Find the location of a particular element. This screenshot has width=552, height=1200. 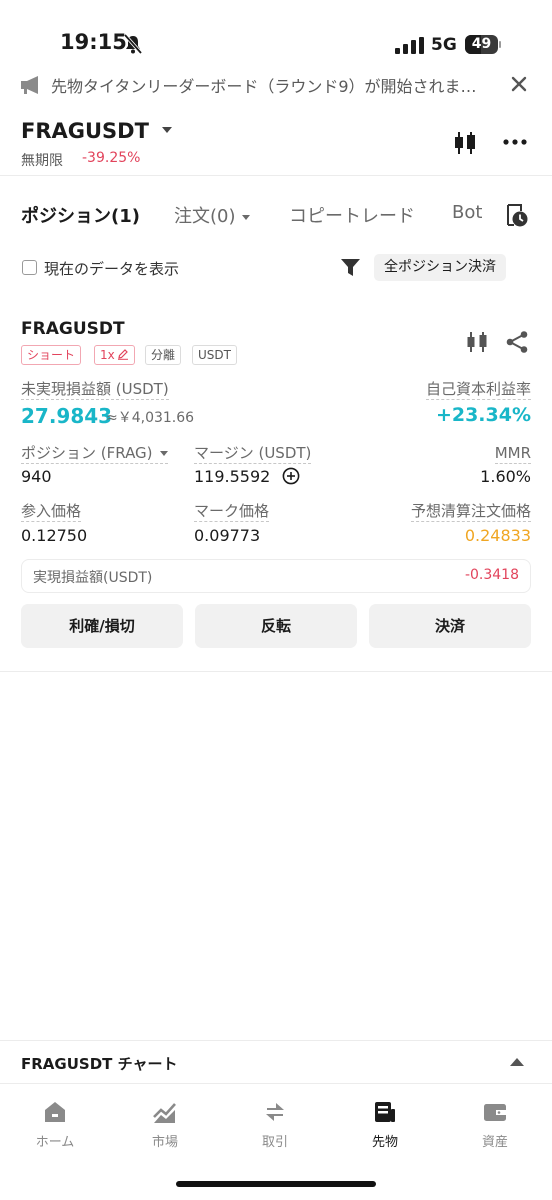

close-all-button: 全ポジション決済 is located at coordinates (440, 267).